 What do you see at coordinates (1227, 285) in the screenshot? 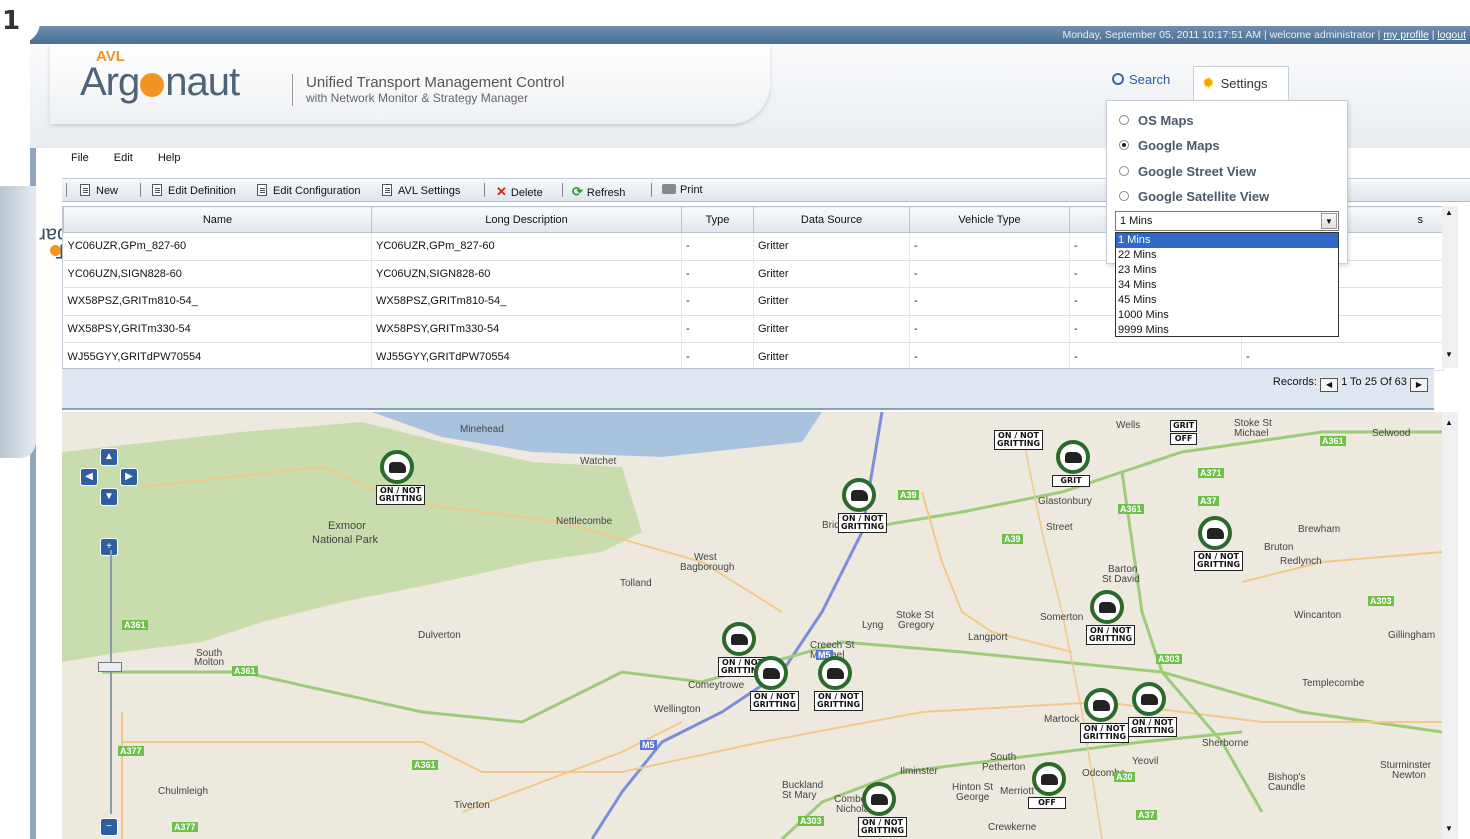
I see `option-34-mins: 34 Mins` at bounding box center [1227, 285].